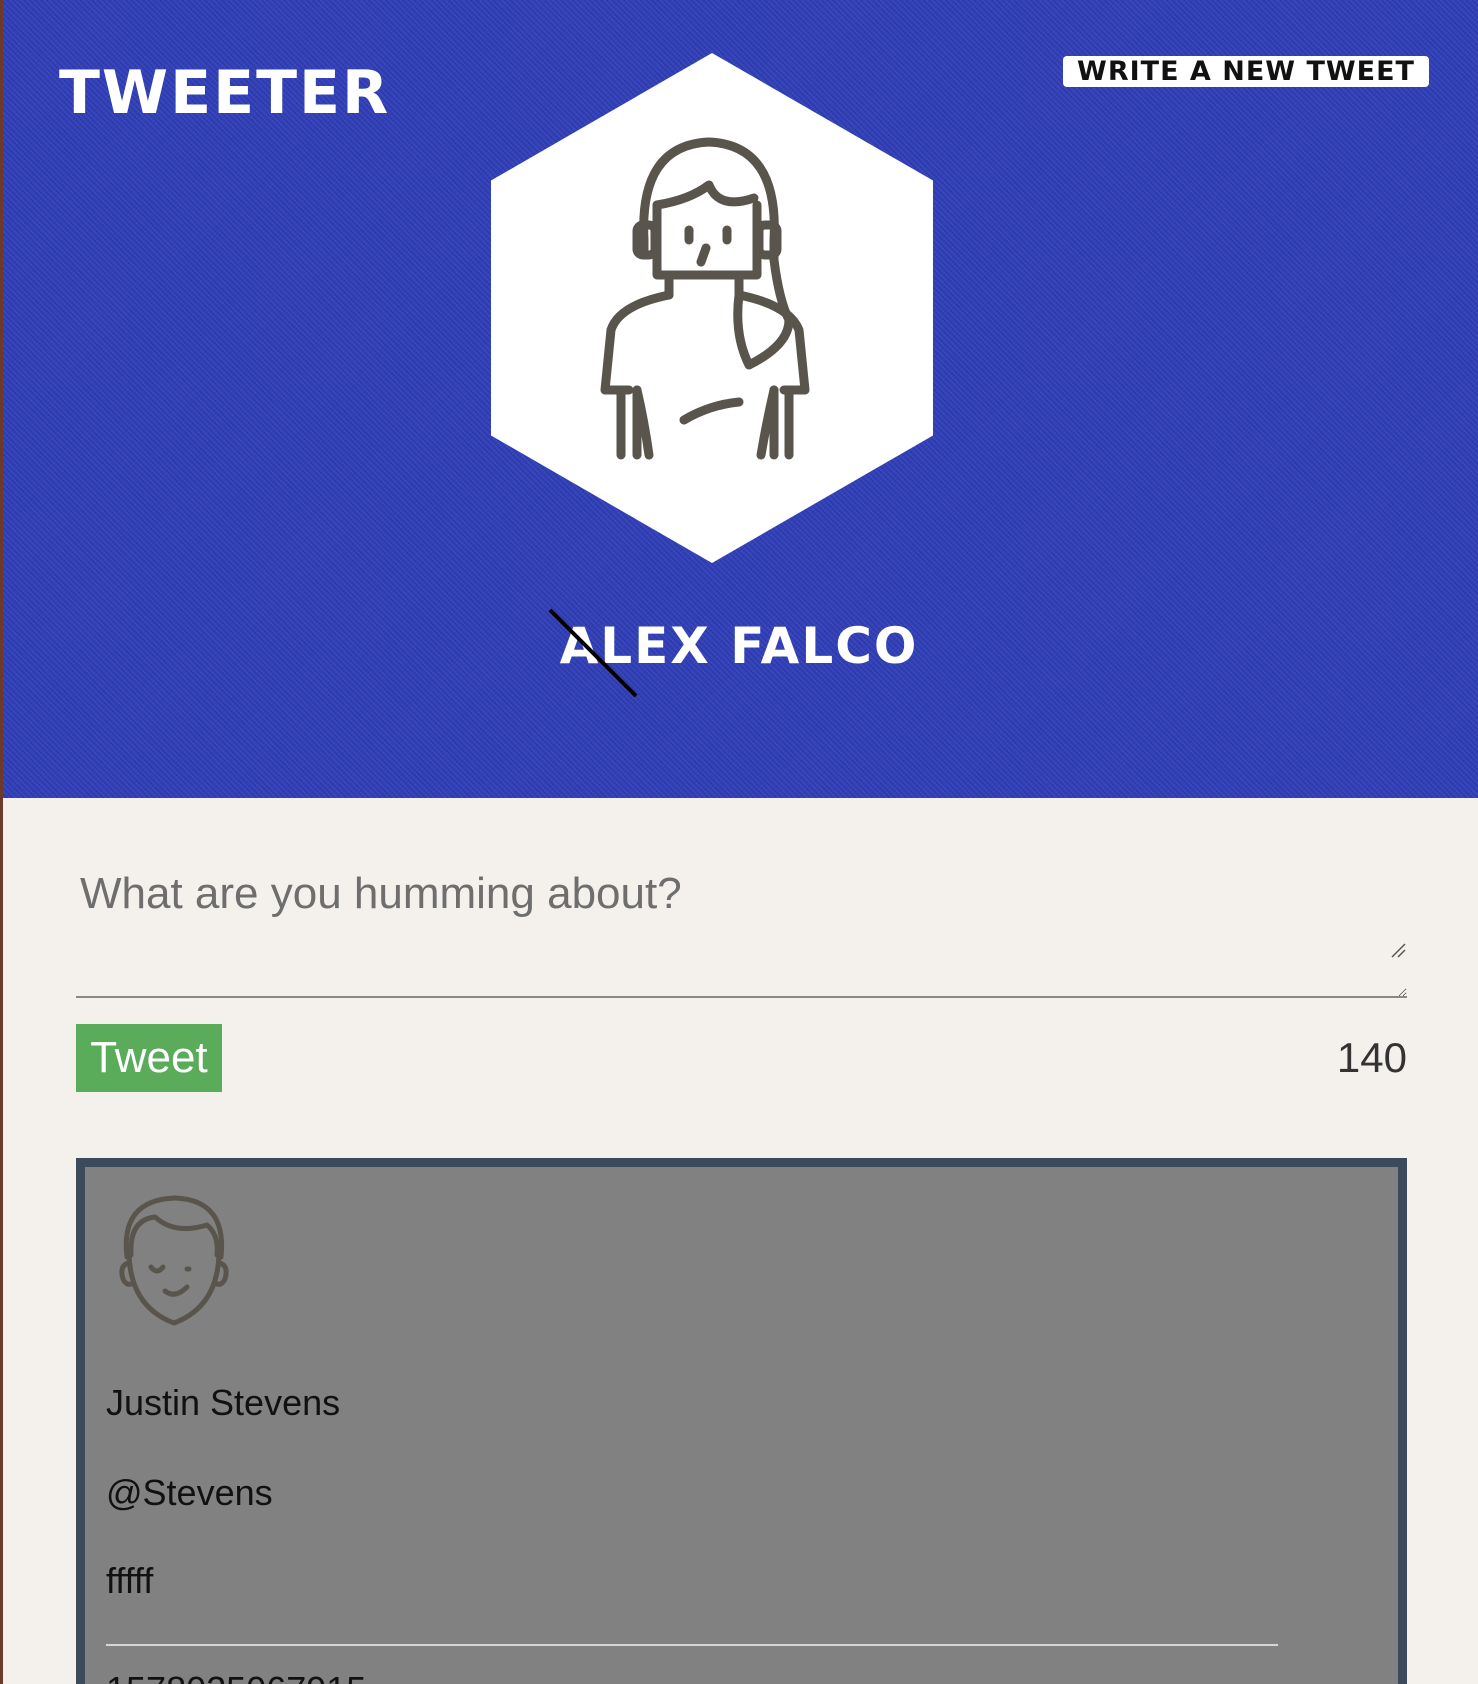 This screenshot has height=1684, width=1478. I want to click on char-counter: 140, so click(1371, 1057).